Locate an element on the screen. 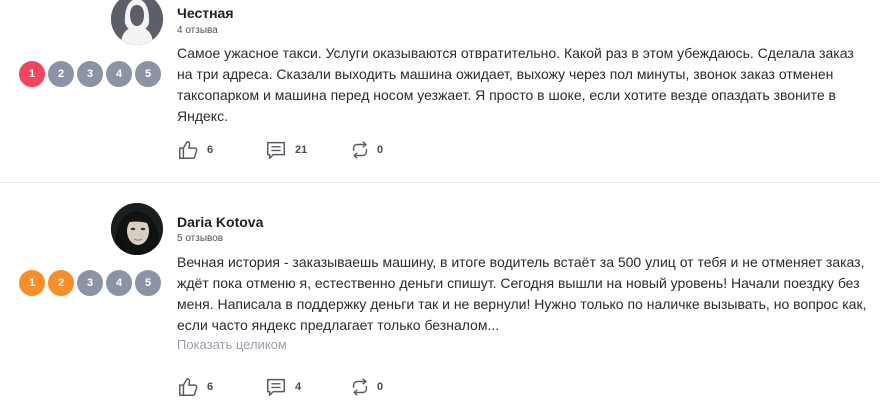  user-silhouette-icon is located at coordinates (137, 22).